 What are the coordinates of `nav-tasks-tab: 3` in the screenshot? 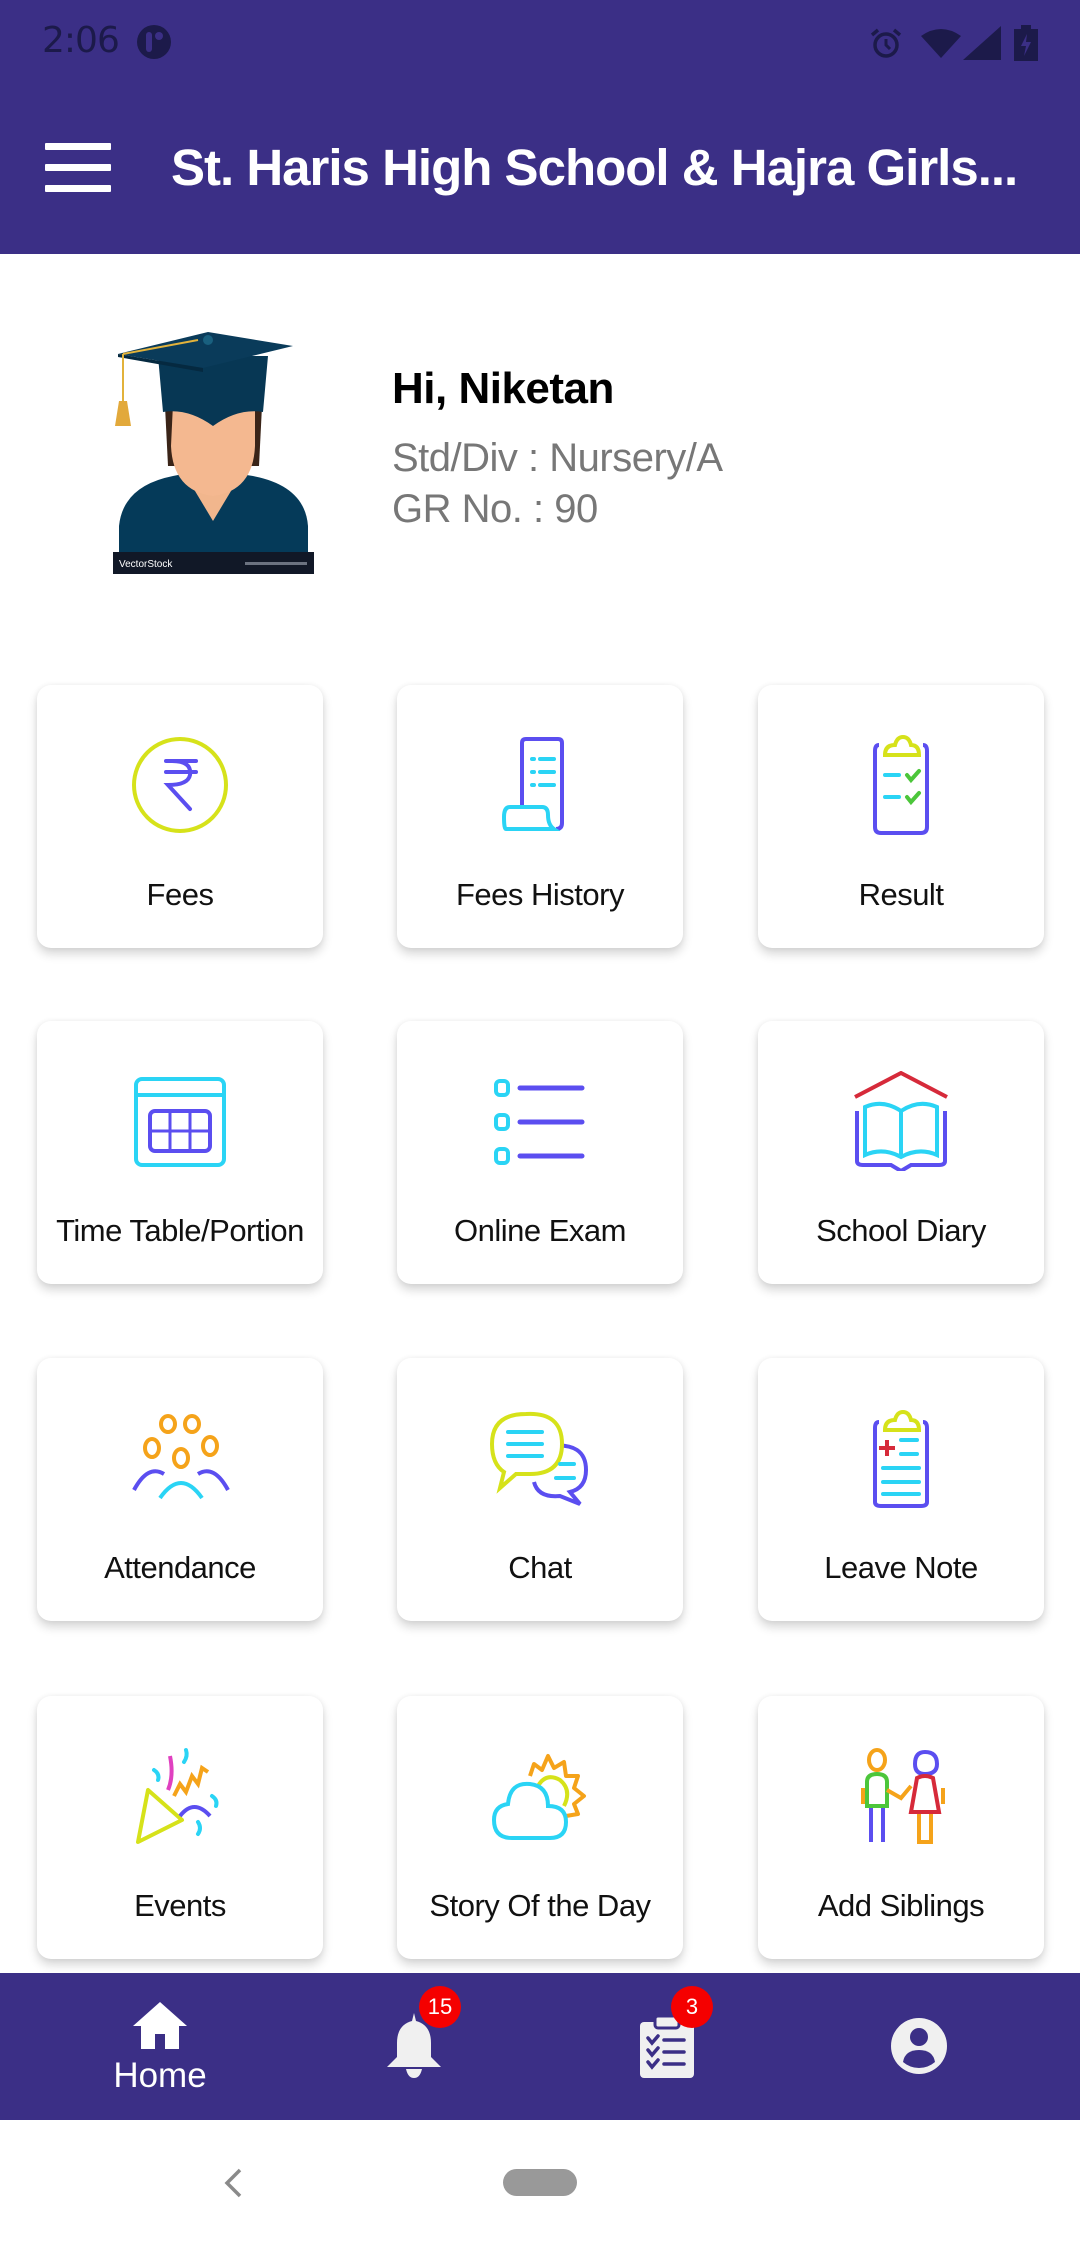 It's located at (667, 2046).